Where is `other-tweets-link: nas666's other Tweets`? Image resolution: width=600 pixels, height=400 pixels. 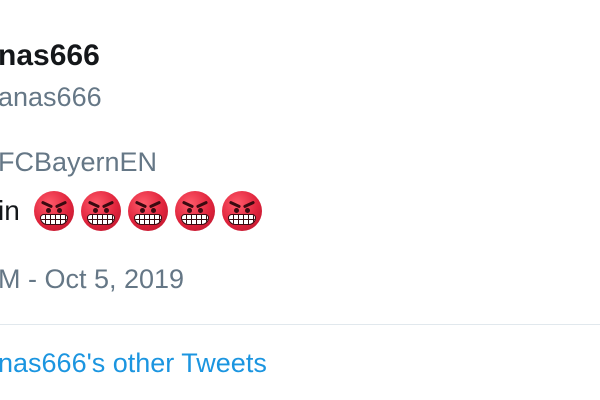
other-tweets-link: nas666's other Tweets is located at coordinates (133, 363).